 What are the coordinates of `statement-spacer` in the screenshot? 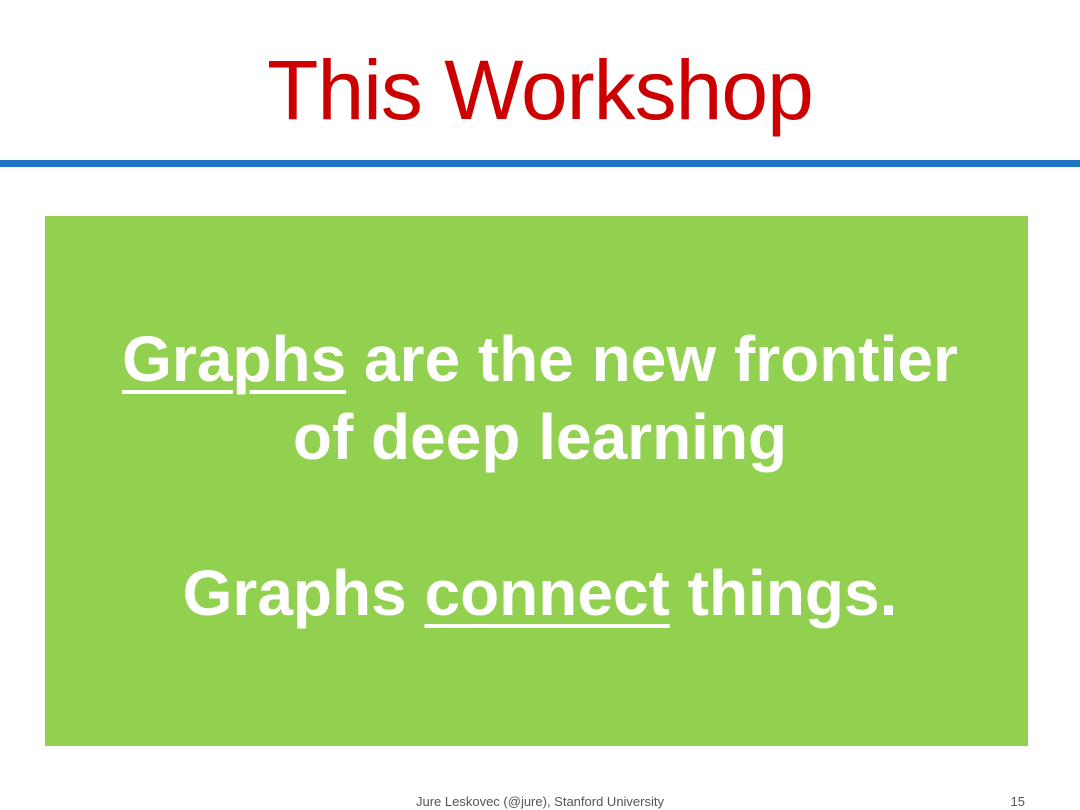 It's located at (540, 515).